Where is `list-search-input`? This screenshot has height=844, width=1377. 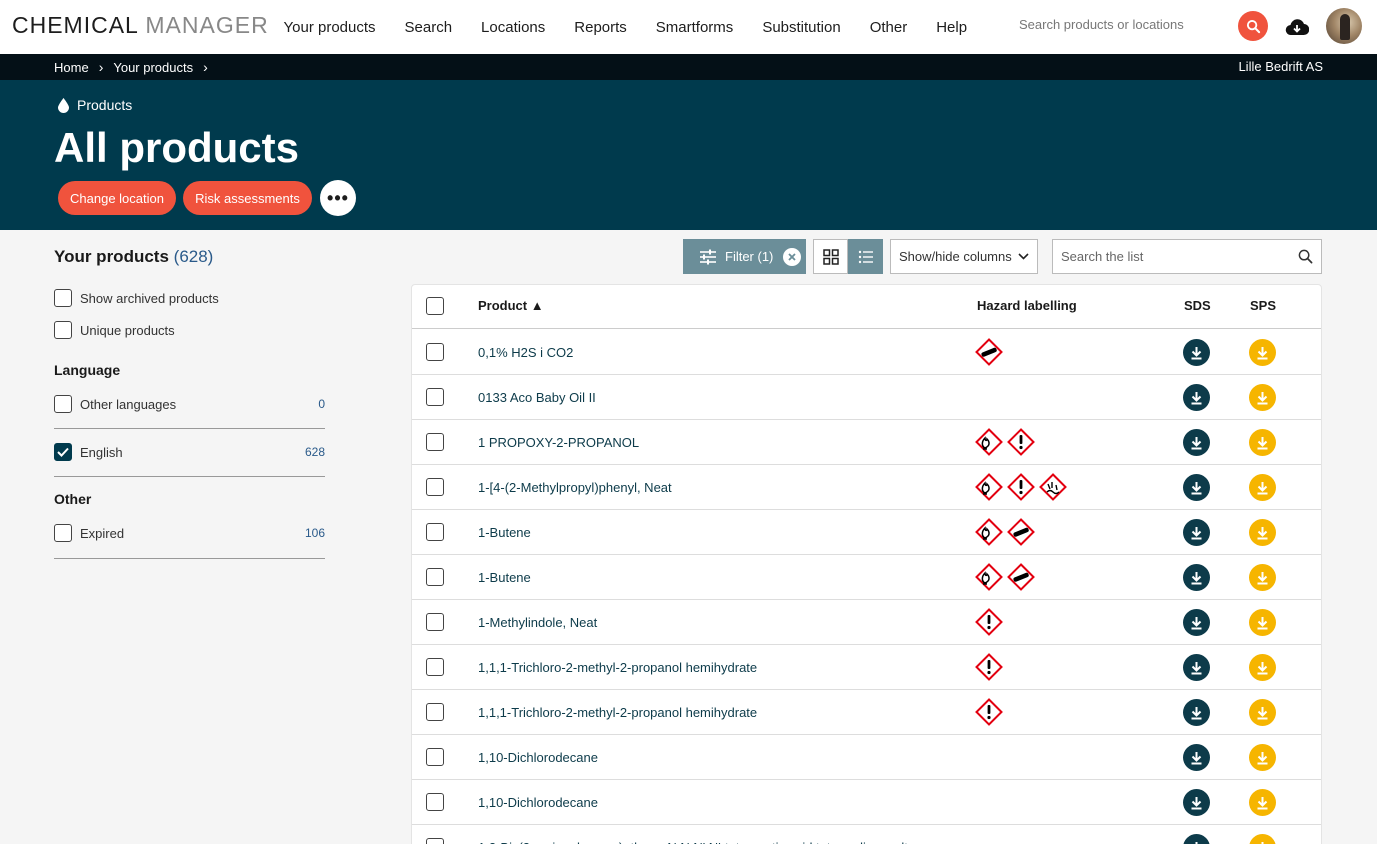
list-search-input is located at coordinates (1173, 256).